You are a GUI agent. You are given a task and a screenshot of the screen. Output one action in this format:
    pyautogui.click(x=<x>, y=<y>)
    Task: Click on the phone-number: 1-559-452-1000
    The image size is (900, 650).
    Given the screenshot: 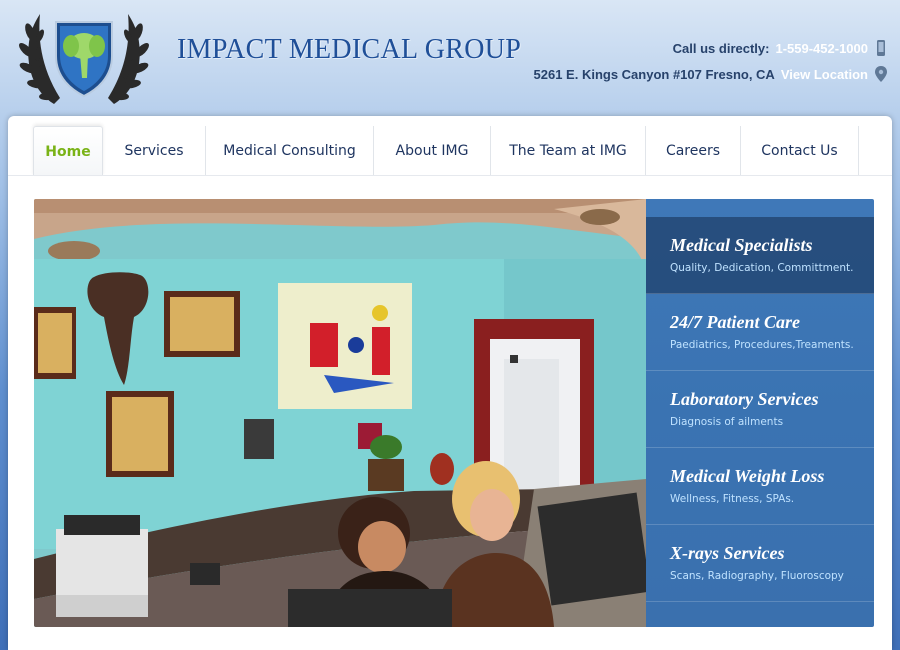 What is the action you would take?
    pyautogui.click(x=821, y=48)
    